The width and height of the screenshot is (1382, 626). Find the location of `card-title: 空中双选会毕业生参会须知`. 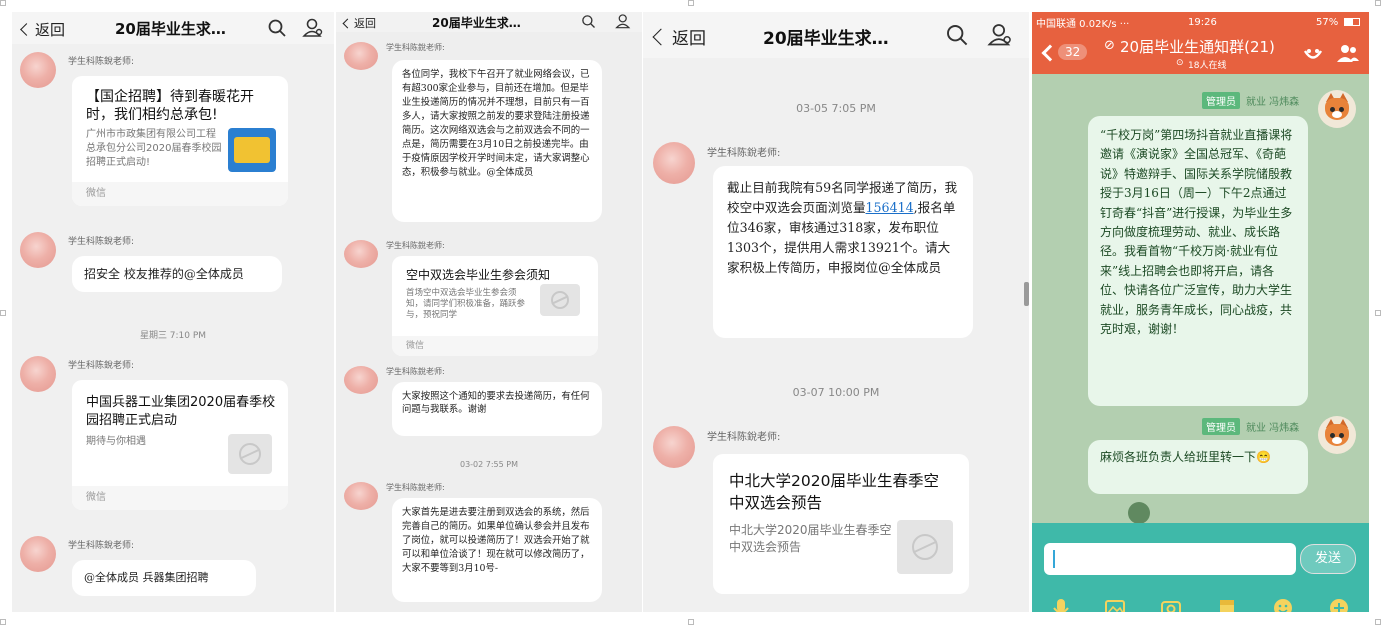

card-title: 空中双选会毕业生参会须知 is located at coordinates (478, 275).